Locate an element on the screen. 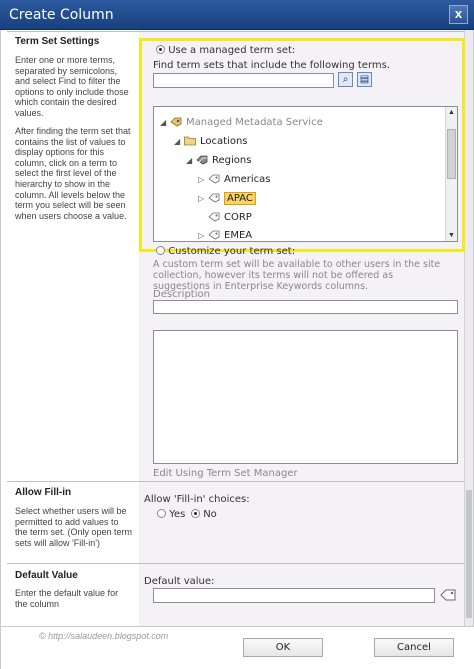  title-bar: Create Column x is located at coordinates (237, 15).